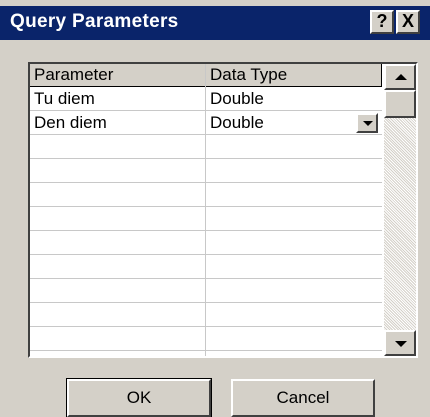 This screenshot has height=417, width=430. I want to click on arrow-down-icon, so click(401, 344).